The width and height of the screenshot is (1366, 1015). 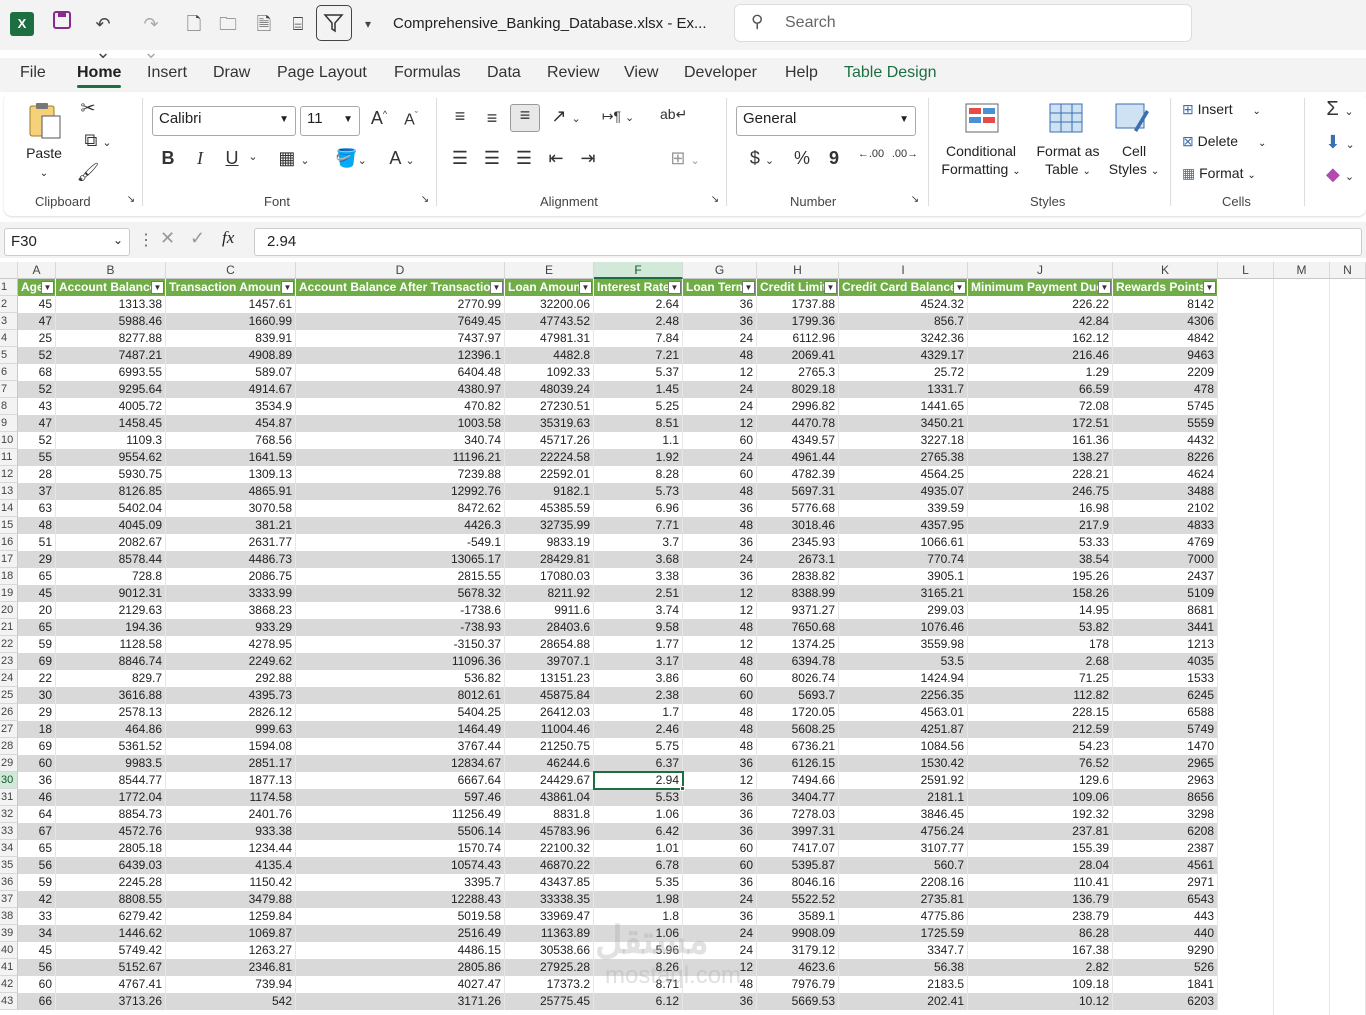 What do you see at coordinates (400, 831) in the screenshot?
I see `table-cell: 5506.14` at bounding box center [400, 831].